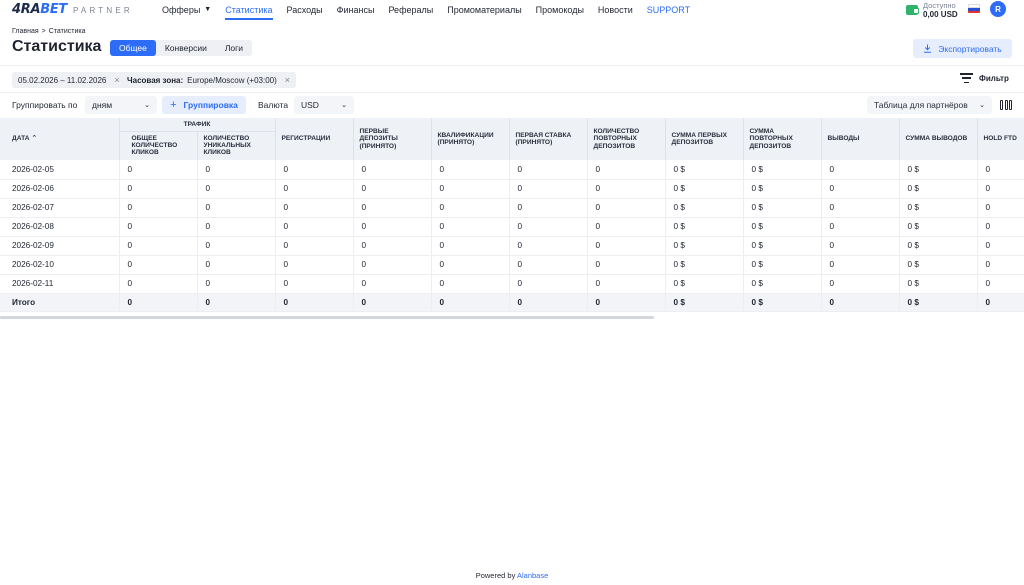 This screenshot has height=585, width=1024. What do you see at coordinates (60, 208) in the screenshot?
I see `table-cell-date: 2026-02-07` at bounding box center [60, 208].